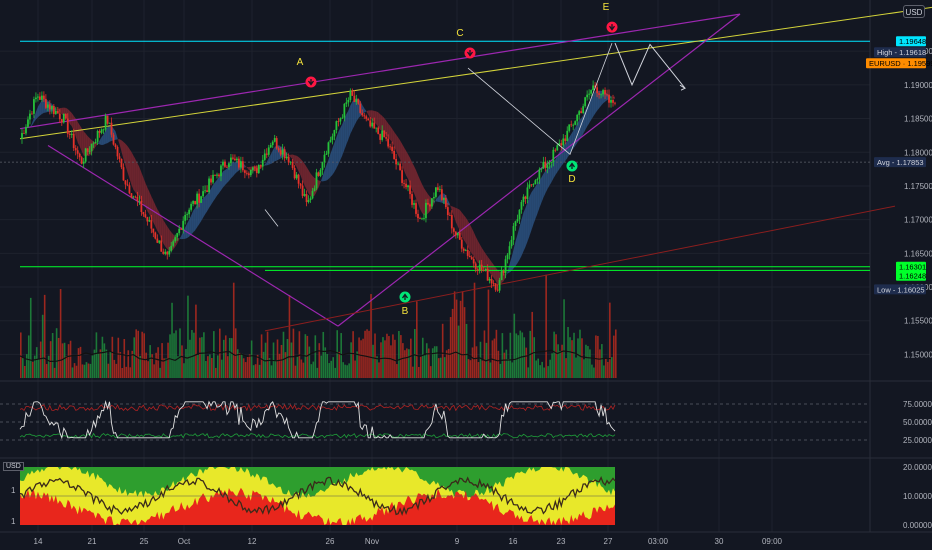 The image size is (932, 550). Describe the element at coordinates (917, 496) in the screenshot. I see `osc2-tick-label: 10.00000` at that location.